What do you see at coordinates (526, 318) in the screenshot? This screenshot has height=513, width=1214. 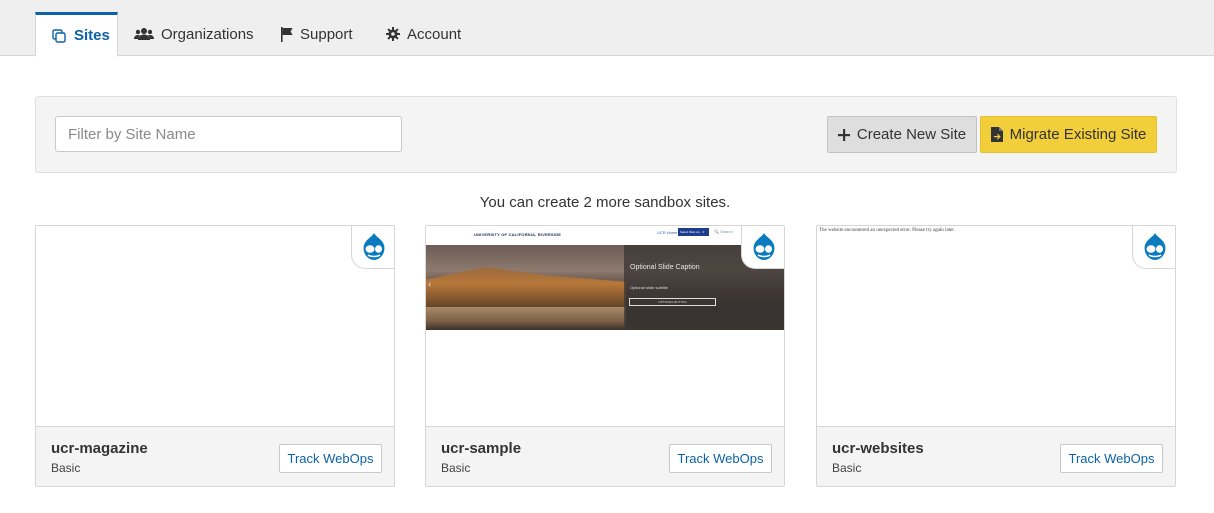 I see `preview-lake` at bounding box center [526, 318].